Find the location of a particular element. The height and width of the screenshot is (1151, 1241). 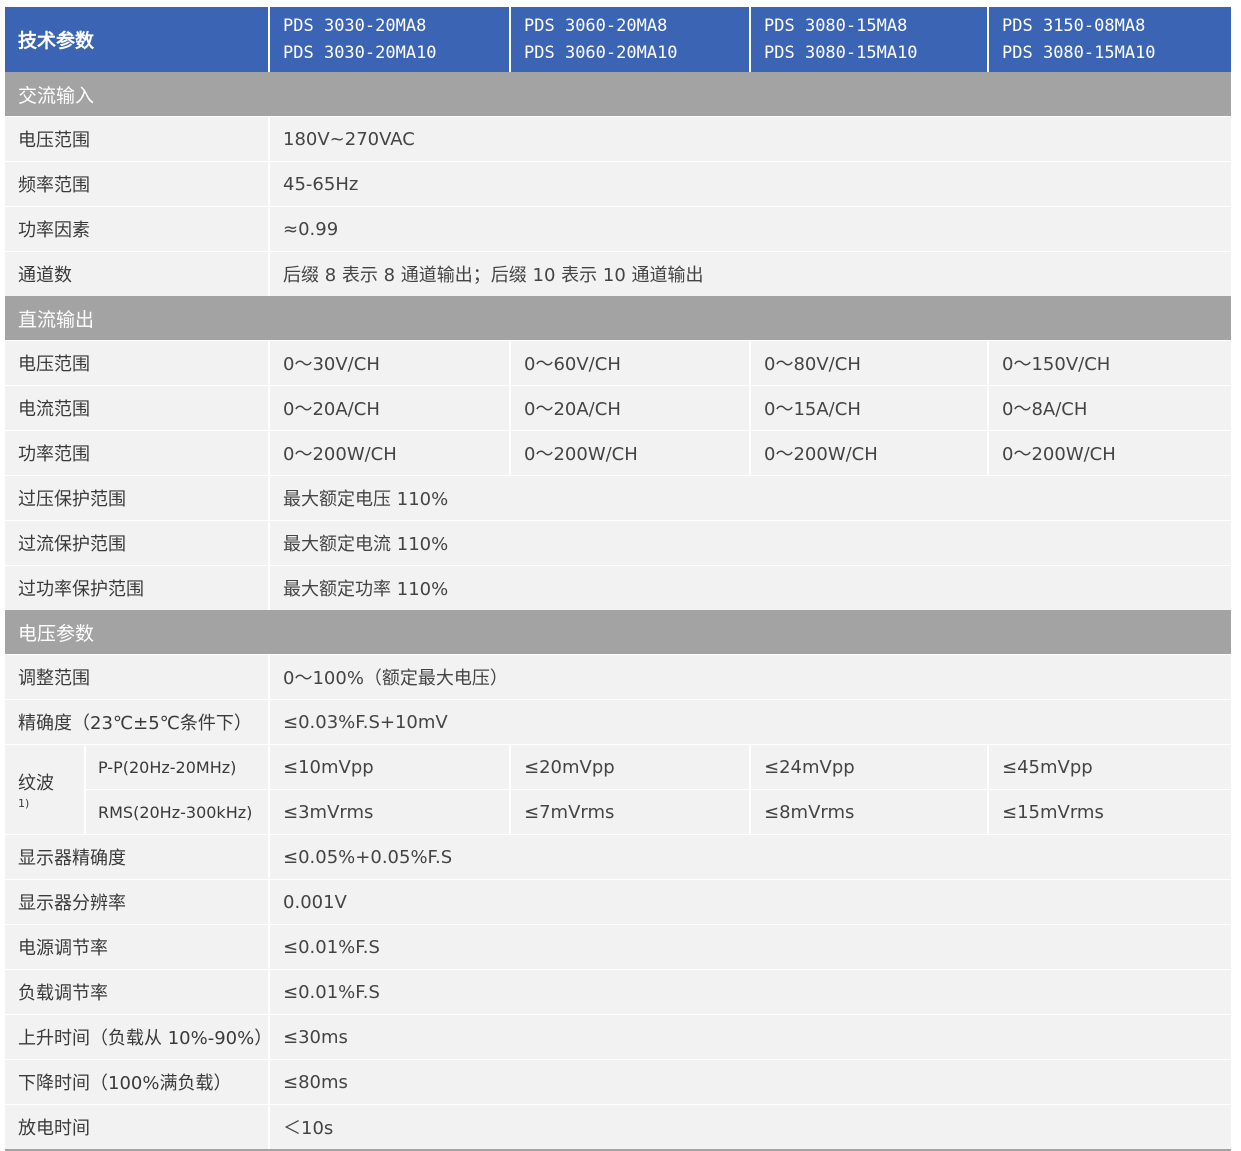

row-label: 功率因素 is located at coordinates (137, 229).